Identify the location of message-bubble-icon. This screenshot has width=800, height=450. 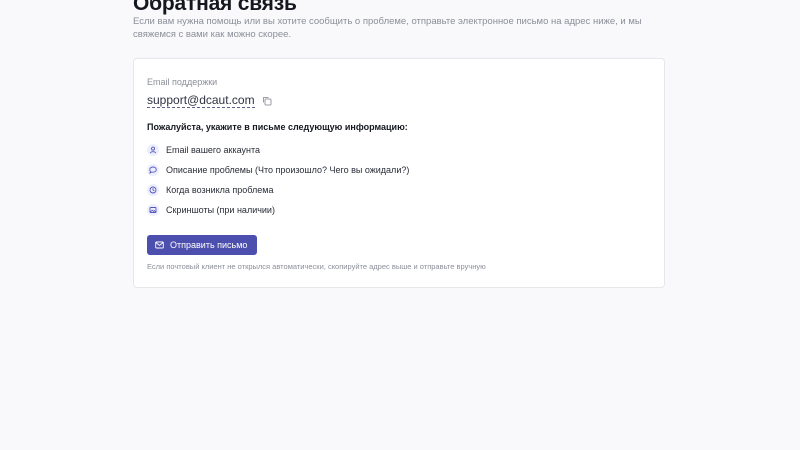
(153, 170).